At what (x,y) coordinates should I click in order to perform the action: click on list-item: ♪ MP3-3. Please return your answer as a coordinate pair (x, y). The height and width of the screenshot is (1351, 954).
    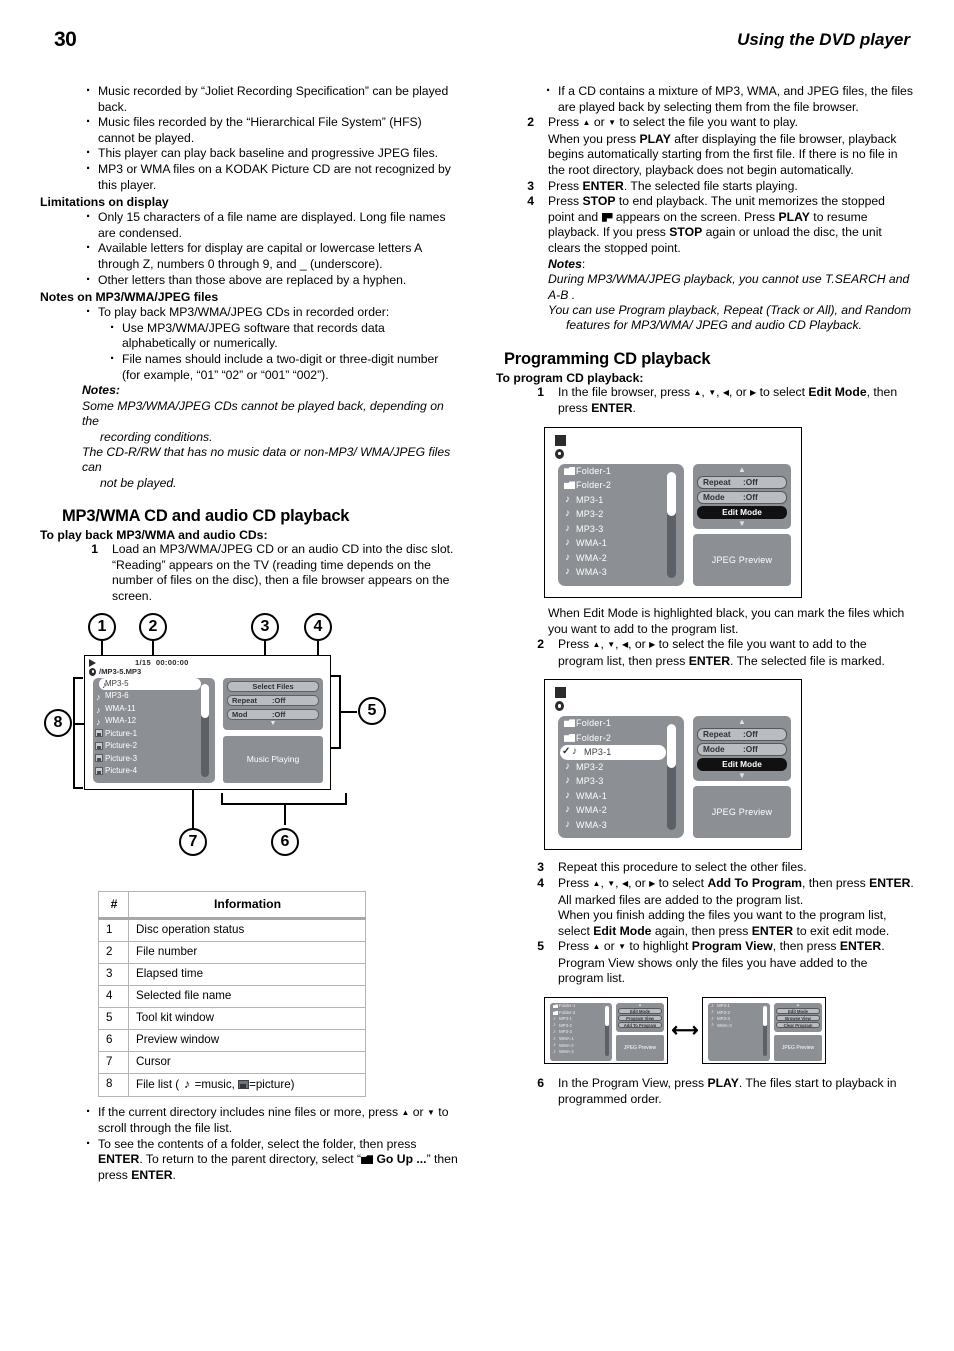
    Looking at the image, I should click on (621, 529).